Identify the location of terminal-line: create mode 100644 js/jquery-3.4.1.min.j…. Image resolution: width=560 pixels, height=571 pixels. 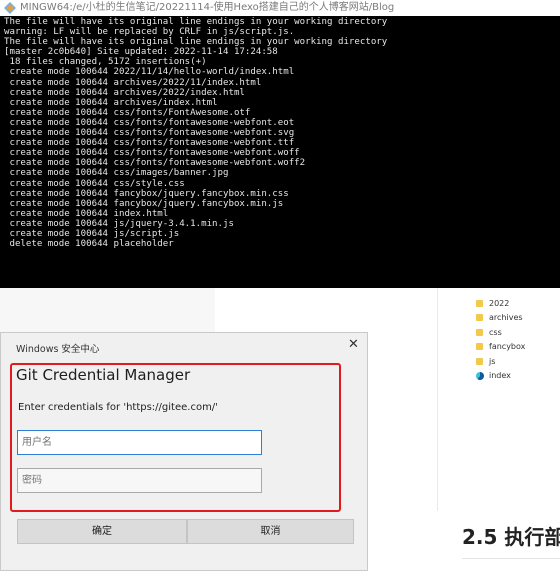
(119, 223).